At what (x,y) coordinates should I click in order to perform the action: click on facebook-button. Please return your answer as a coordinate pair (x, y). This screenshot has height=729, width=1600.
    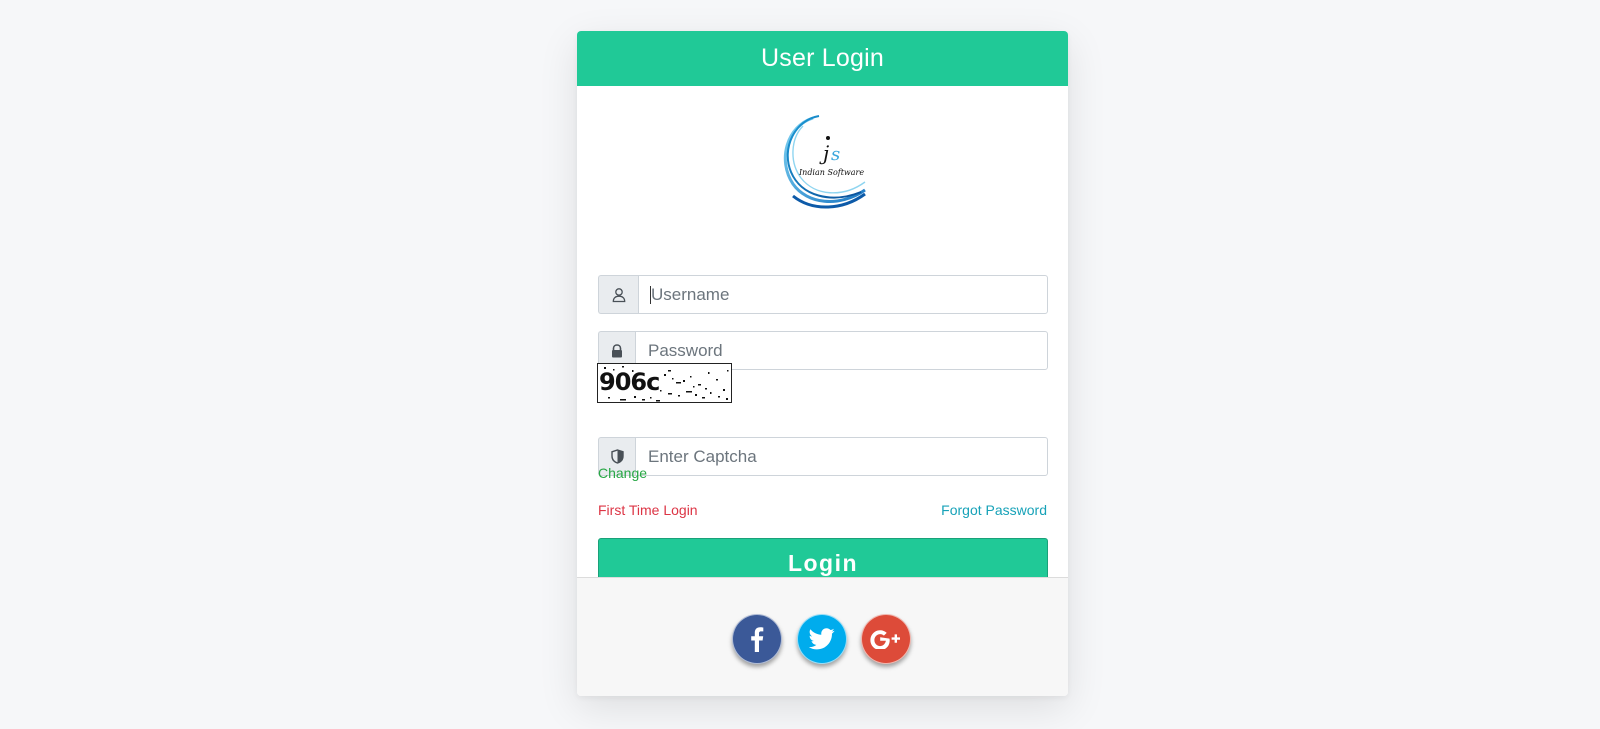
    Looking at the image, I should click on (757, 639).